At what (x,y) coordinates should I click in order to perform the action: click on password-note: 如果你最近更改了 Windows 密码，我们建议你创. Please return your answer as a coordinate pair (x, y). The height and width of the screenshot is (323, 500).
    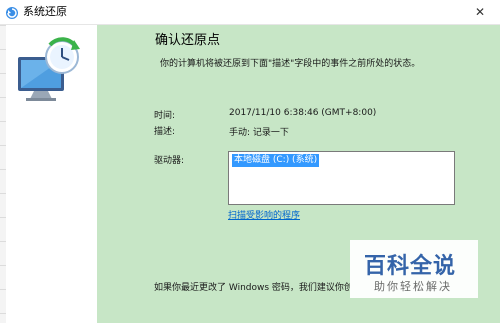
    Looking at the image, I should click on (252, 288).